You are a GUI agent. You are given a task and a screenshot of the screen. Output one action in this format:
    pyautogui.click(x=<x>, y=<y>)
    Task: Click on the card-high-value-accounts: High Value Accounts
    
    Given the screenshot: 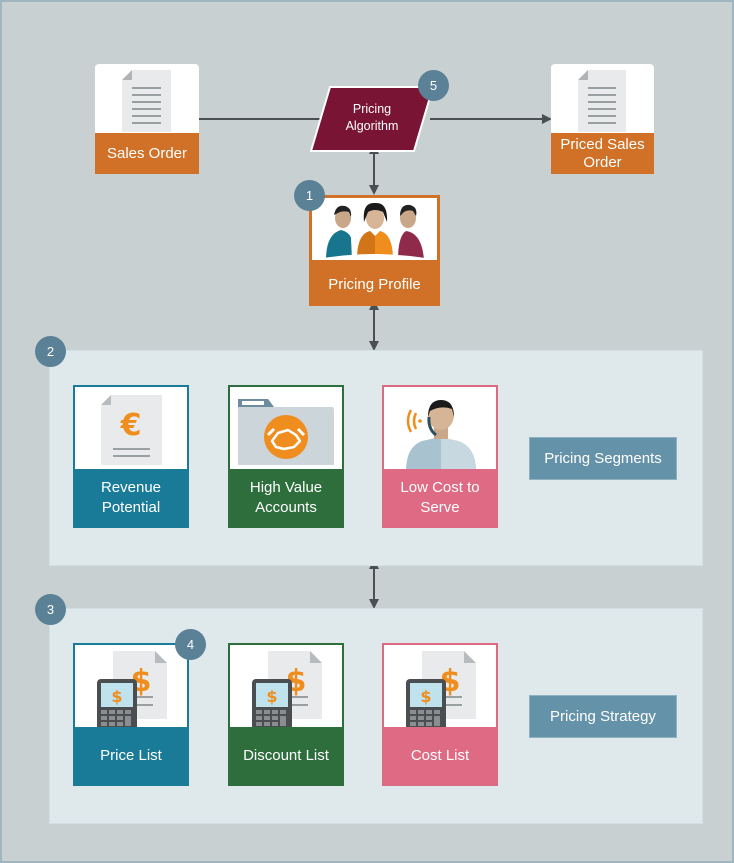 What is the action you would take?
    pyautogui.click(x=286, y=456)
    